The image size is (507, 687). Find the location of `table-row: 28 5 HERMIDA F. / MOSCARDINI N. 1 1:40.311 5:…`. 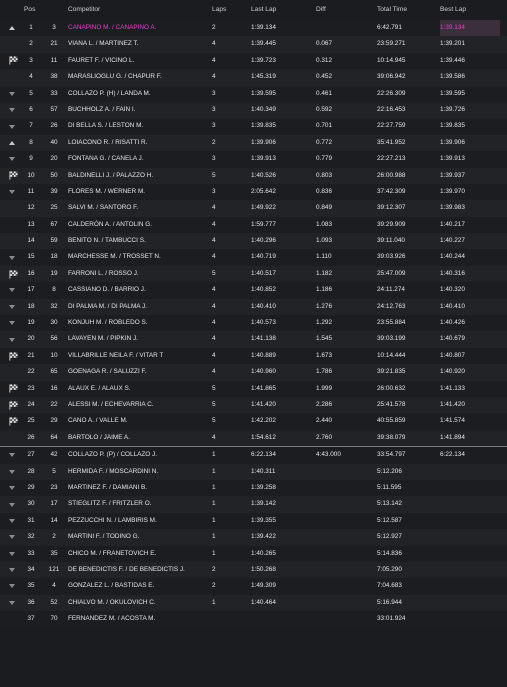

table-row: 28 5 HERMIDA F. / MOSCARDINI N. 1 1:40.311 5:… is located at coordinates (253, 471).